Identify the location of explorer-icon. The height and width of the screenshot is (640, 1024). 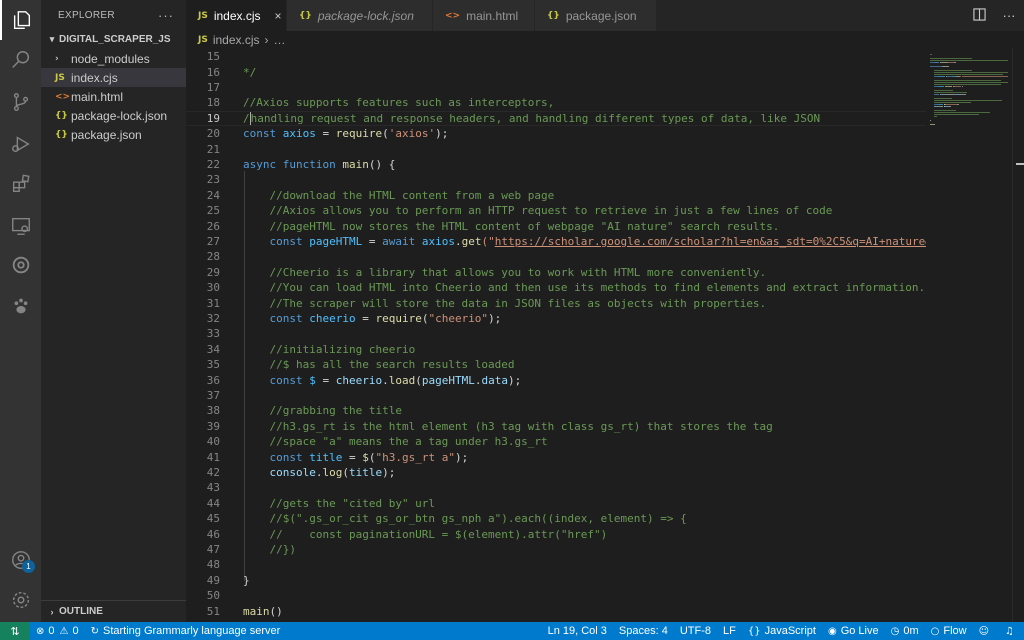
(20, 20).